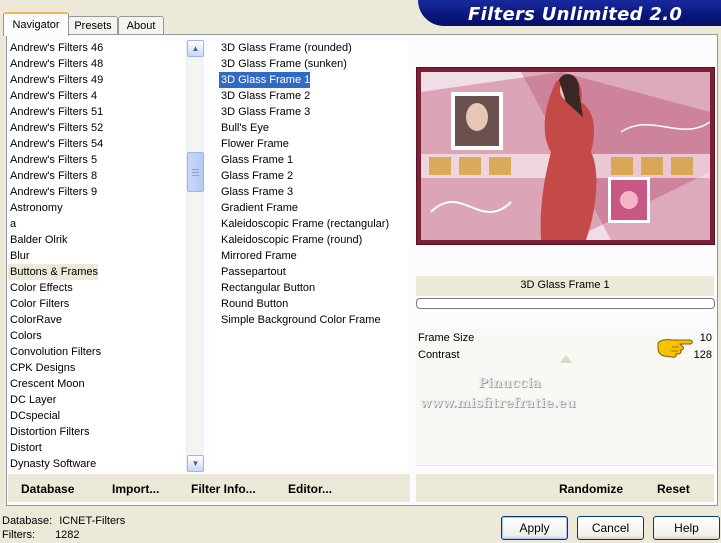 The width and height of the screenshot is (721, 543). I want to click on filter-item: Kaleidoscopic Frame (round), so click(290, 240).